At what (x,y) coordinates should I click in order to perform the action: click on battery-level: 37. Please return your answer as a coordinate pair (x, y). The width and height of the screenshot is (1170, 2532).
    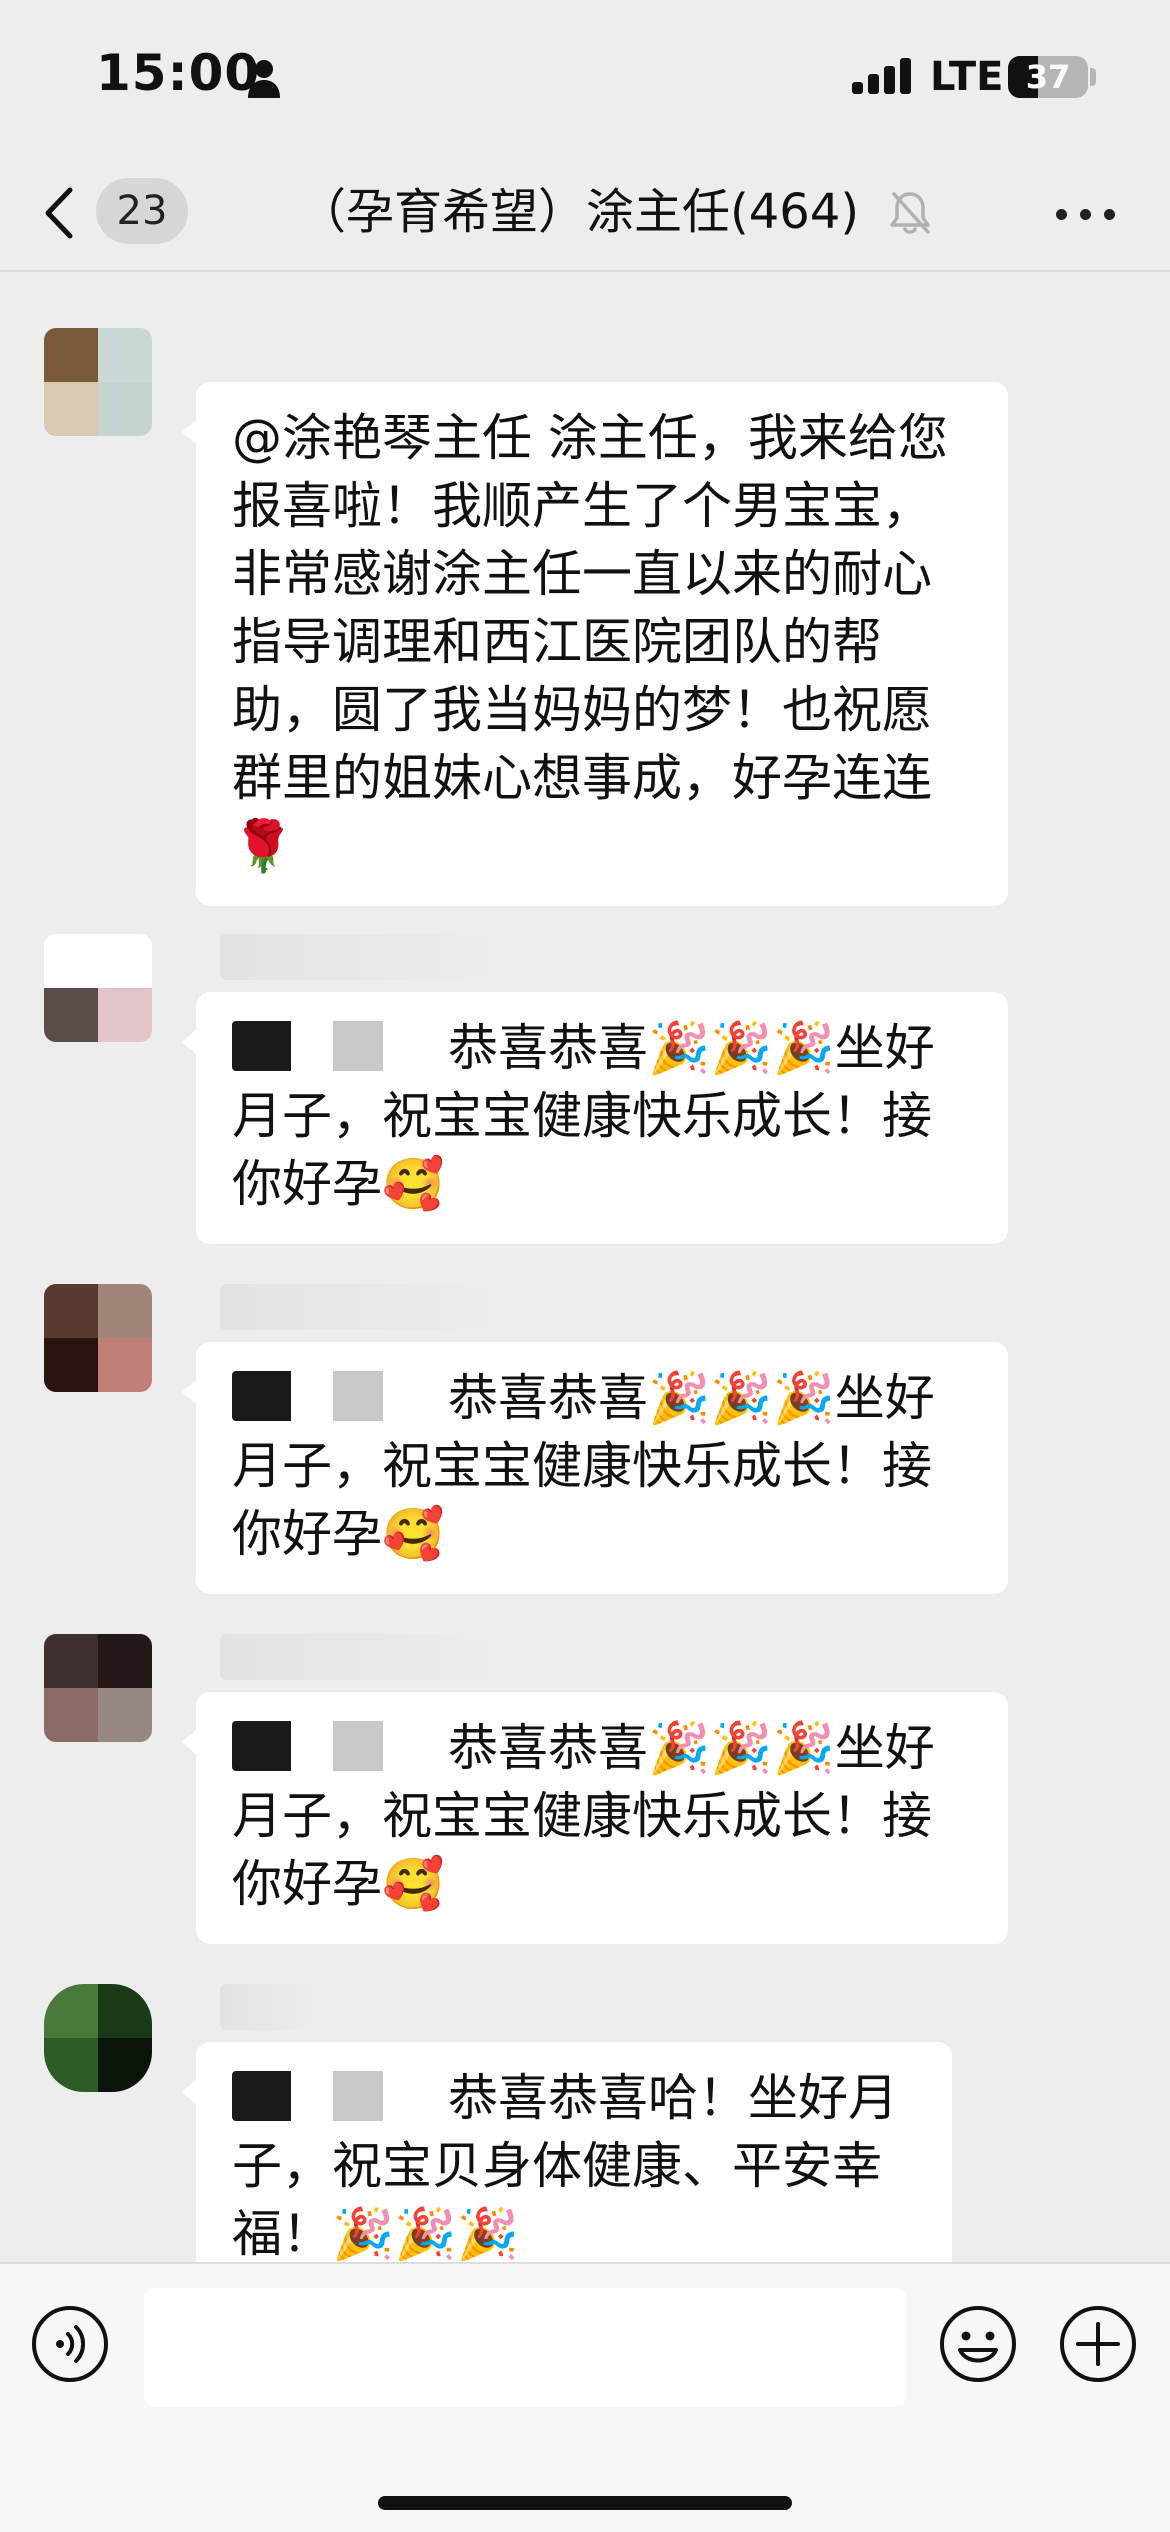
    Looking at the image, I should click on (1048, 77).